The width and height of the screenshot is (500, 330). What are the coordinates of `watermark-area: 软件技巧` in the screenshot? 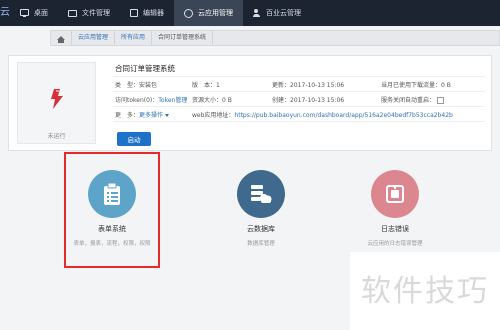 It's located at (425, 291).